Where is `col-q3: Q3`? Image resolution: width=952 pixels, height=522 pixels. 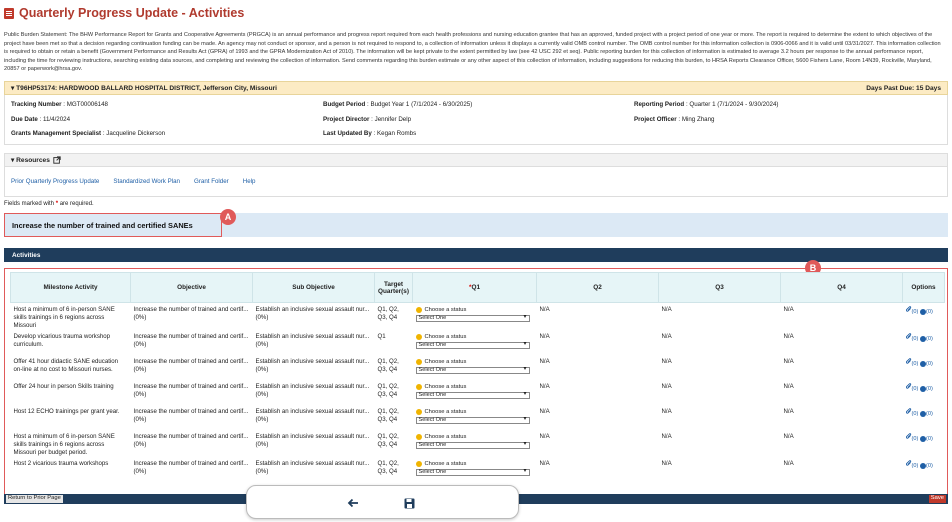
col-q3: Q3 is located at coordinates (719, 287).